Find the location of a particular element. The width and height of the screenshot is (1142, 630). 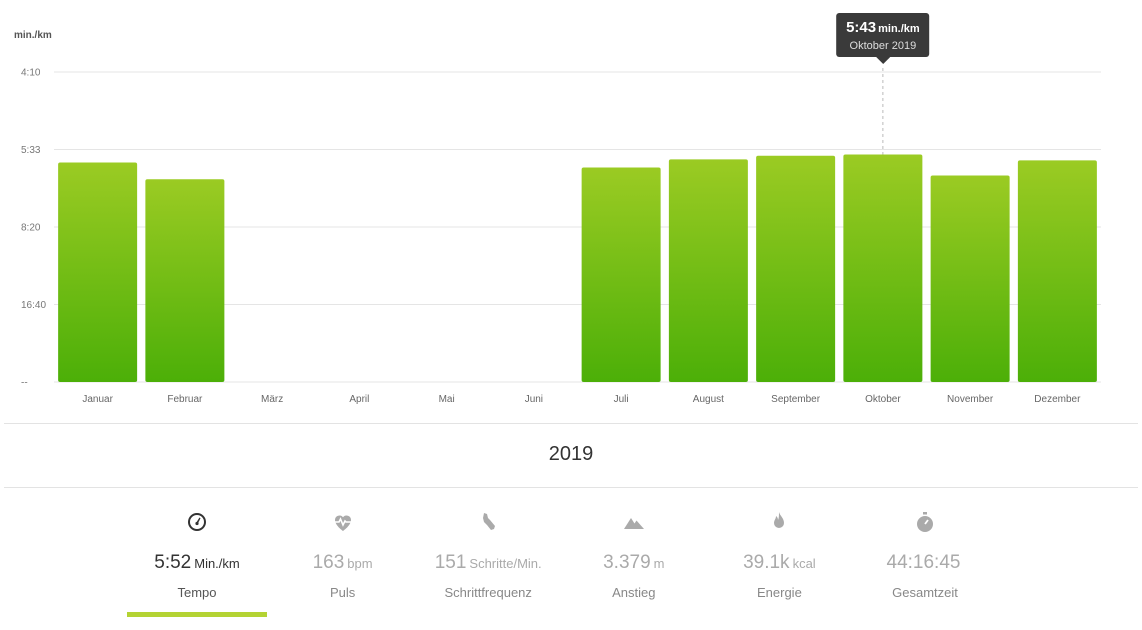

stat-value-unit: Schritte/Min. is located at coordinates (505, 563).